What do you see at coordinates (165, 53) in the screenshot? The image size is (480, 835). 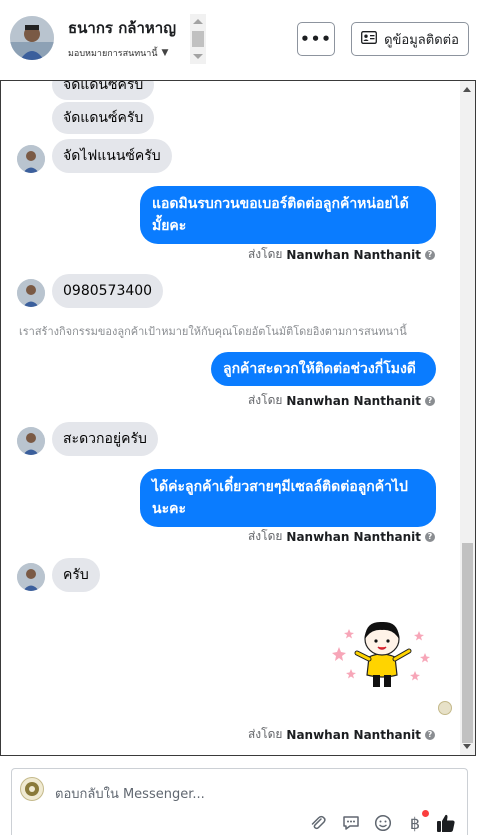 I see `chevron-down-icon: ▼` at bounding box center [165, 53].